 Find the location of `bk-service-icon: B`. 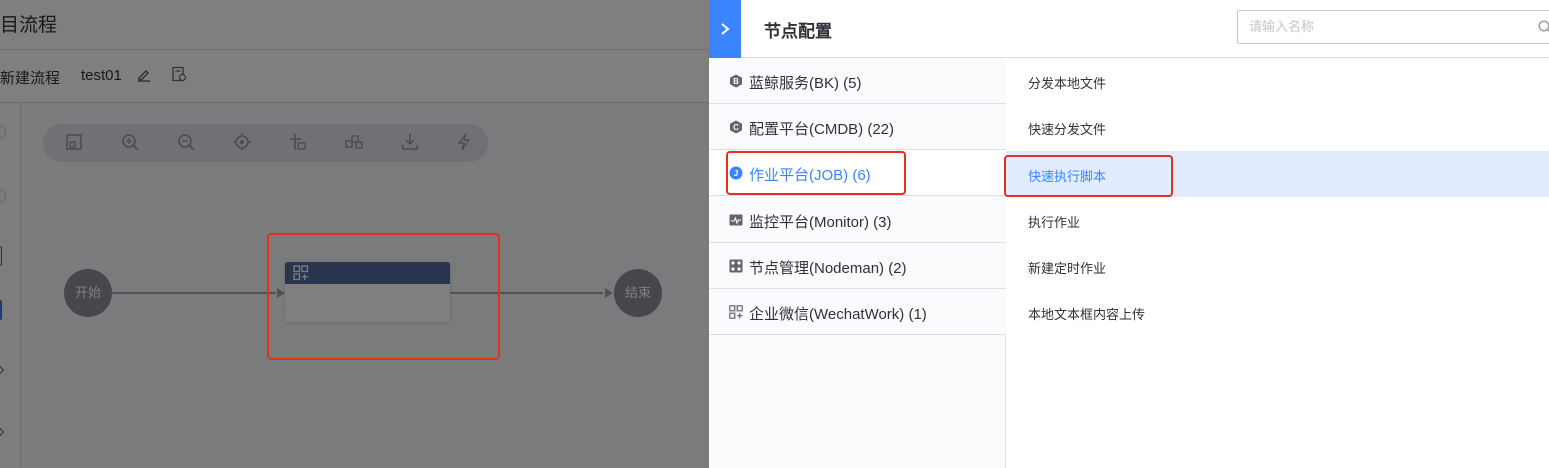

bk-service-icon: B is located at coordinates (736, 81).